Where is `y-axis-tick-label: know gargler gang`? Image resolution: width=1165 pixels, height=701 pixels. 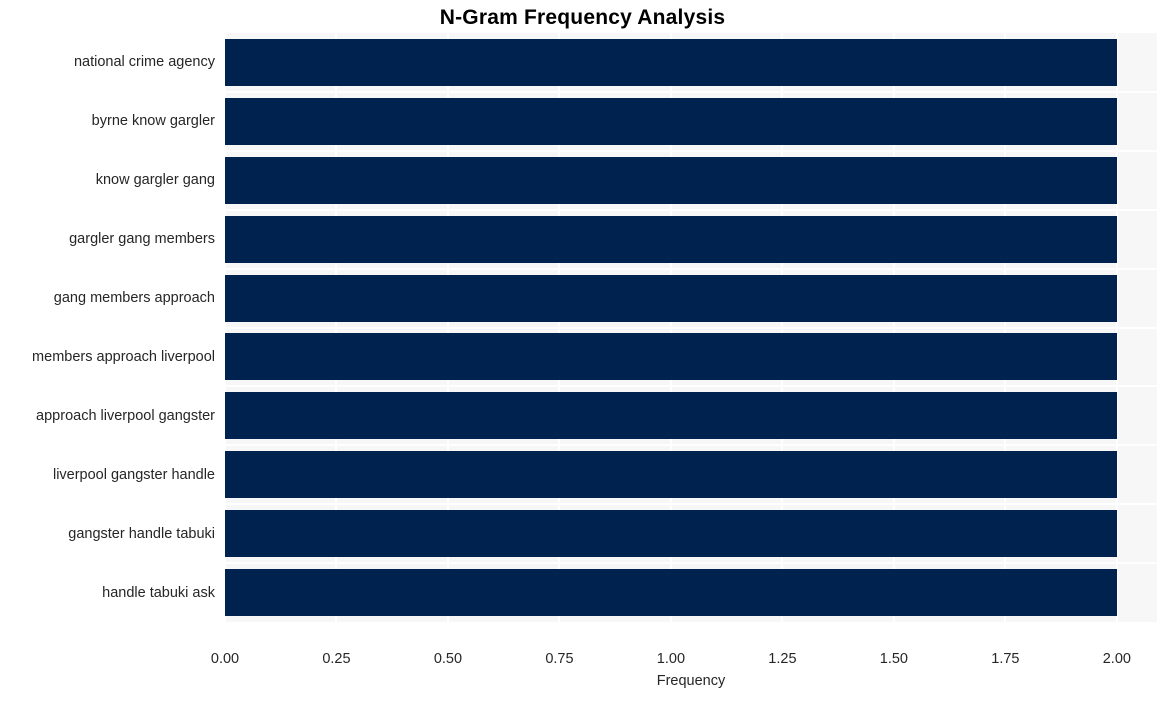
y-axis-tick-label: know gargler gang is located at coordinates (155, 180).